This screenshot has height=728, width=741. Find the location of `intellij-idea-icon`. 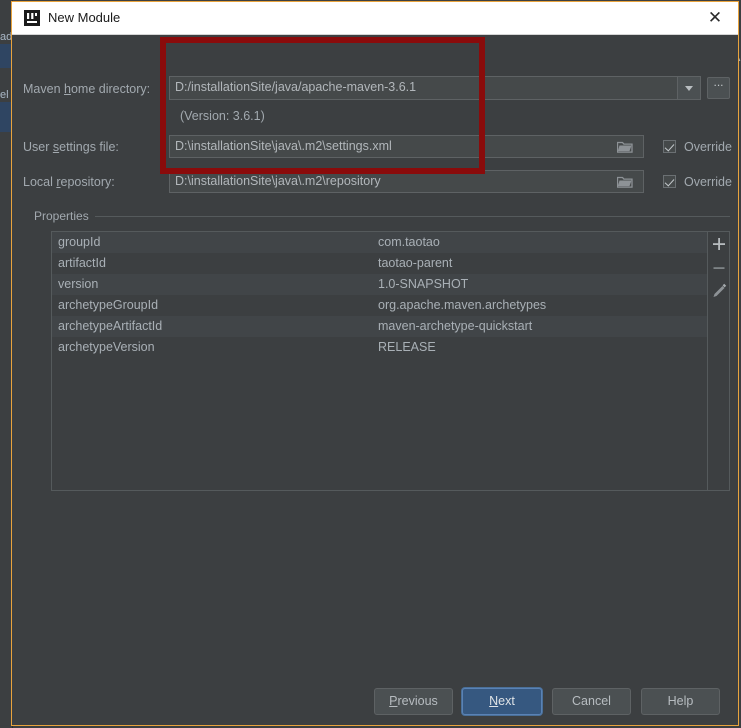

intellij-idea-icon is located at coordinates (32, 18).